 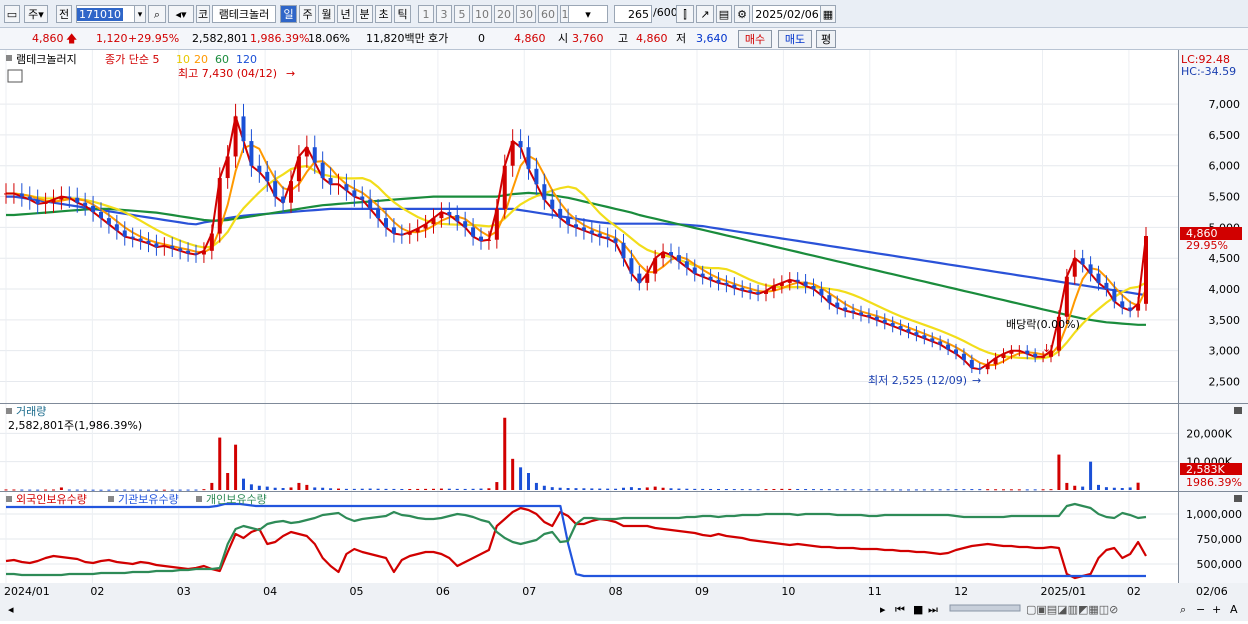 What do you see at coordinates (685, 14) in the screenshot?
I see `candle-type-icon: ⫿` at bounding box center [685, 14].